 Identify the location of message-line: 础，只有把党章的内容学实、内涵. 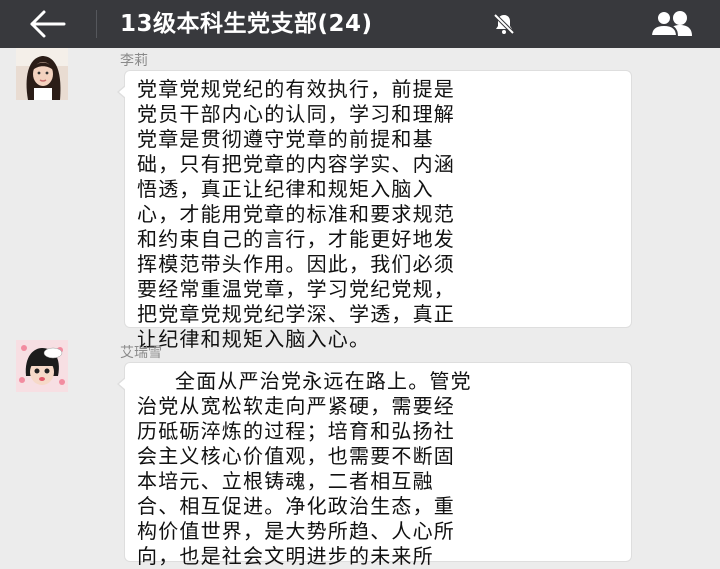
(296, 164).